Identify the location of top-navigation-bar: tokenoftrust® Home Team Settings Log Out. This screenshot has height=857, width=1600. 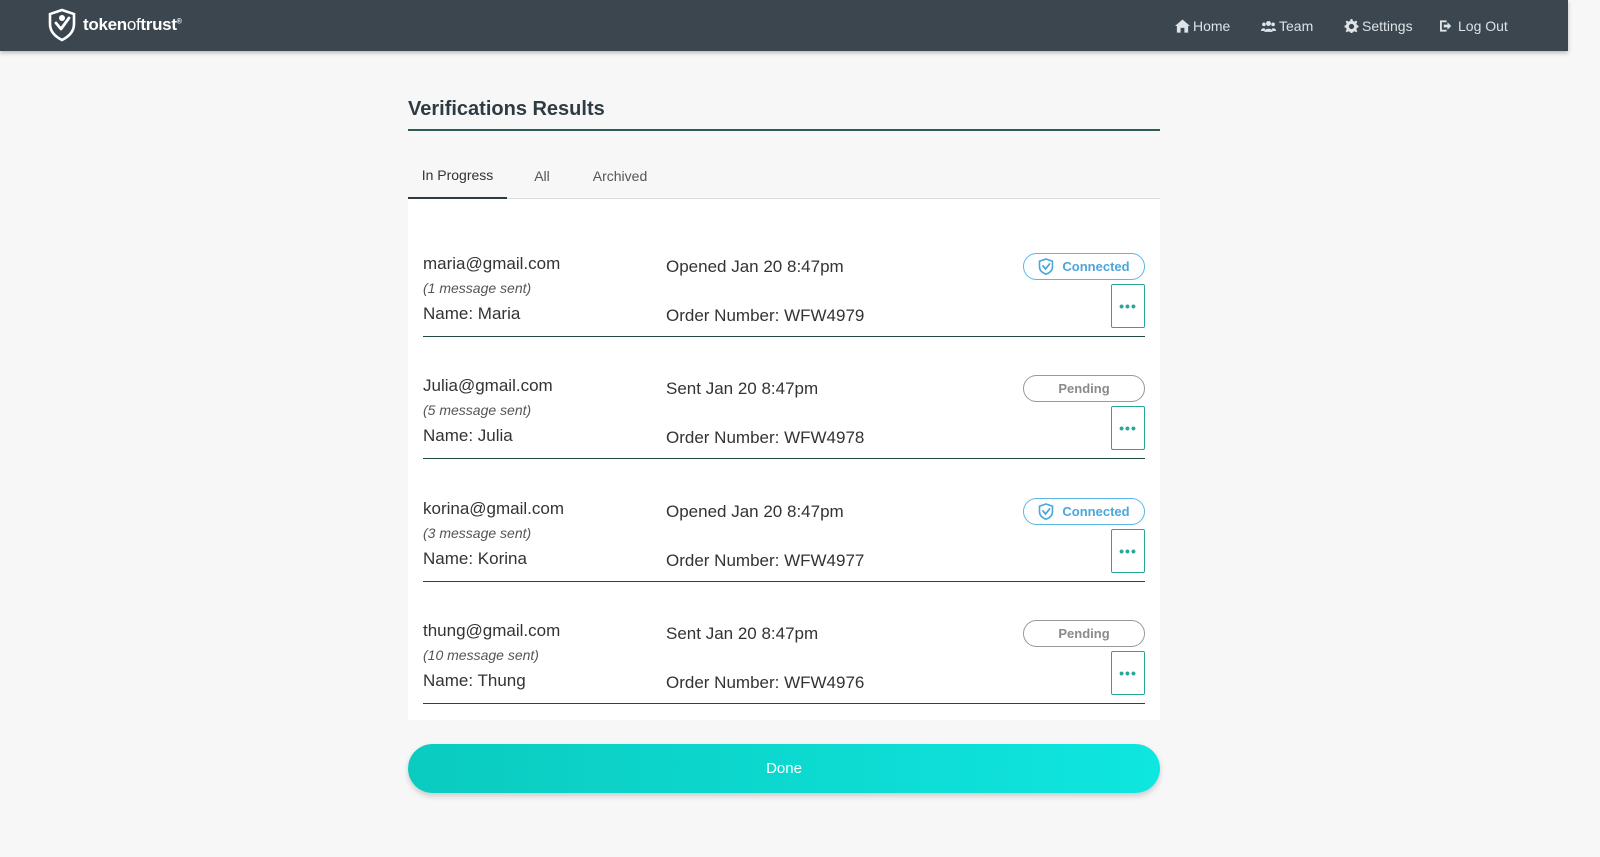
(784, 25).